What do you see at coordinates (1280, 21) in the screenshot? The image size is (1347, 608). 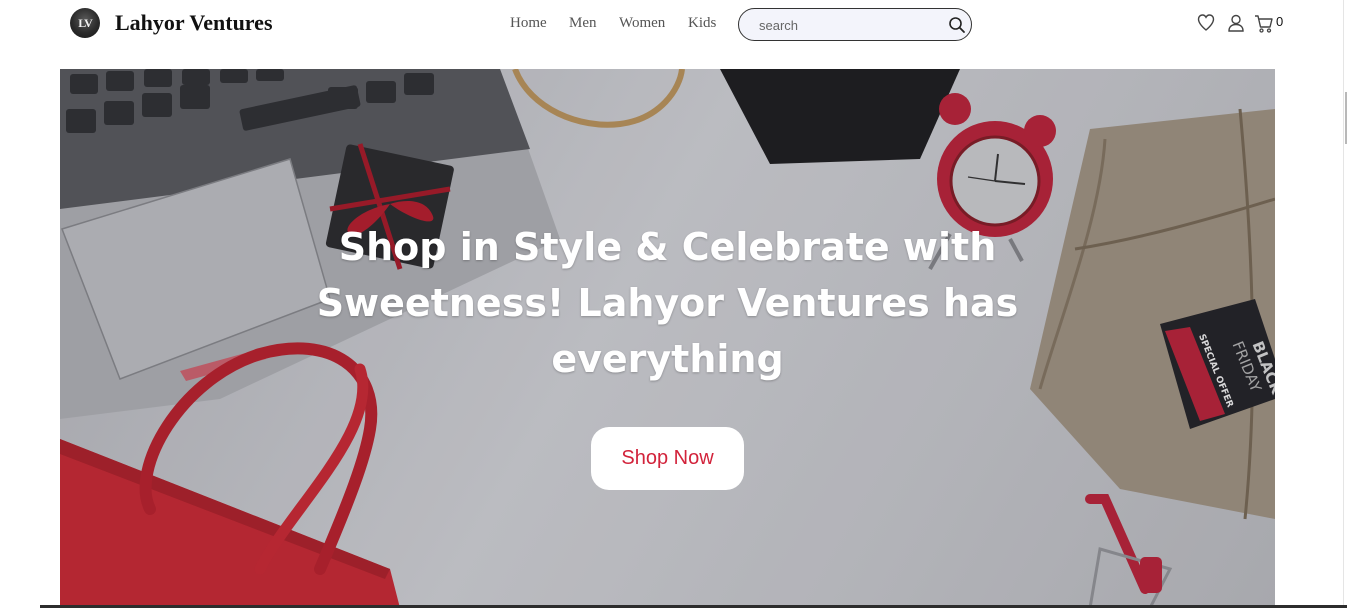 I see `cart-count-badge: 0` at bounding box center [1280, 21].